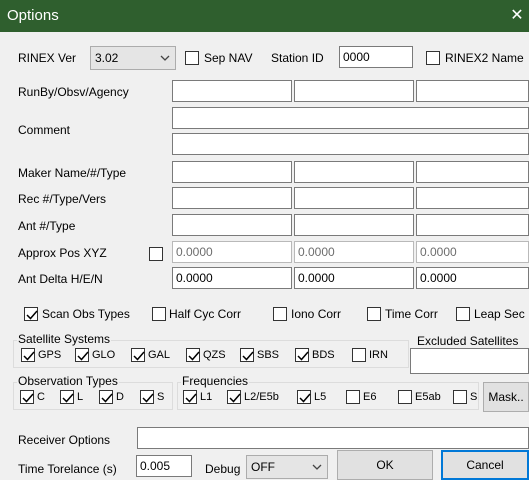 The height and width of the screenshot is (480, 529). What do you see at coordinates (385, 465) in the screenshot?
I see `ok-button: OK` at bounding box center [385, 465].